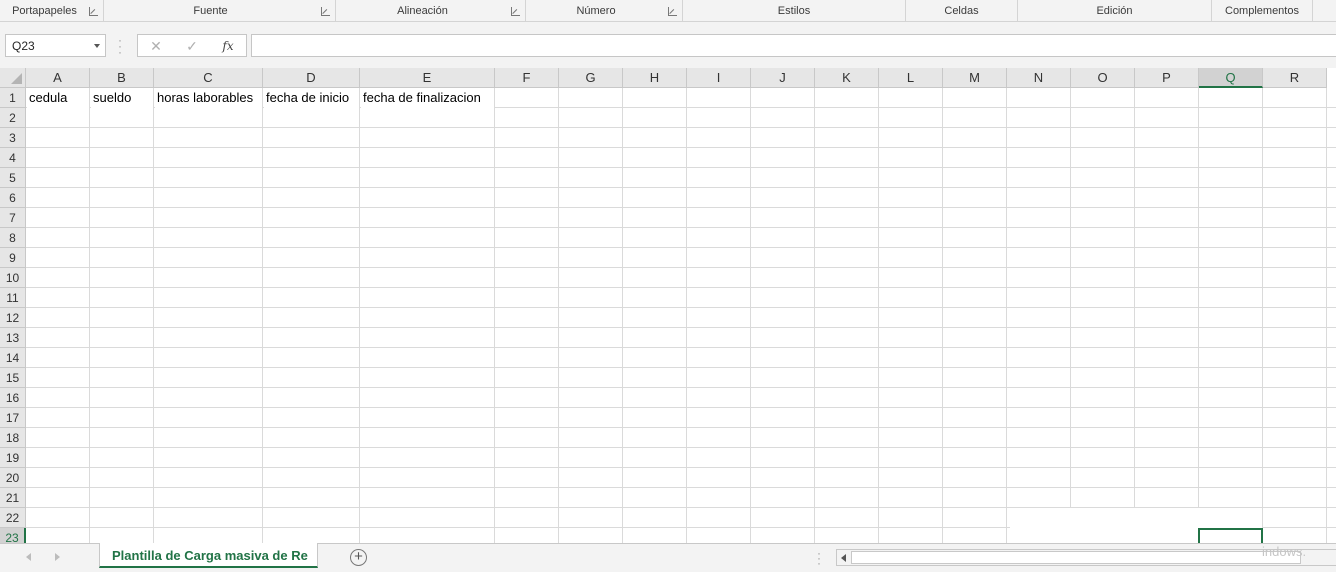 This screenshot has height=572, width=1336. What do you see at coordinates (120, 46) in the screenshot?
I see `resize-handle-icon: · · ·` at bounding box center [120, 46].